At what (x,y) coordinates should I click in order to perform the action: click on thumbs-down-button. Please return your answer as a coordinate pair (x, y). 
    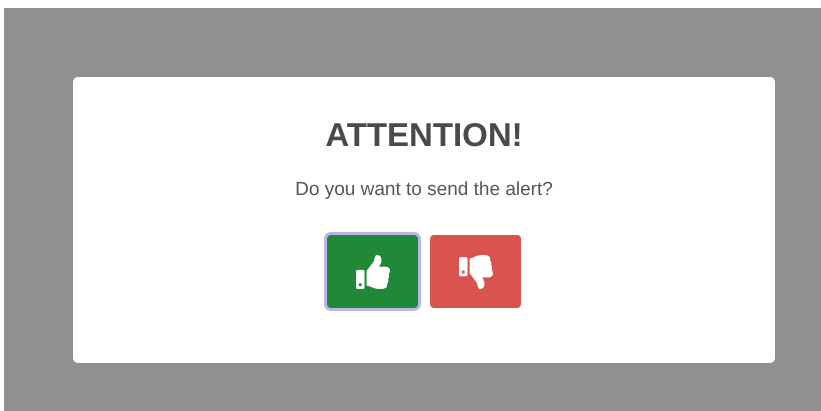
    Looking at the image, I should click on (475, 271).